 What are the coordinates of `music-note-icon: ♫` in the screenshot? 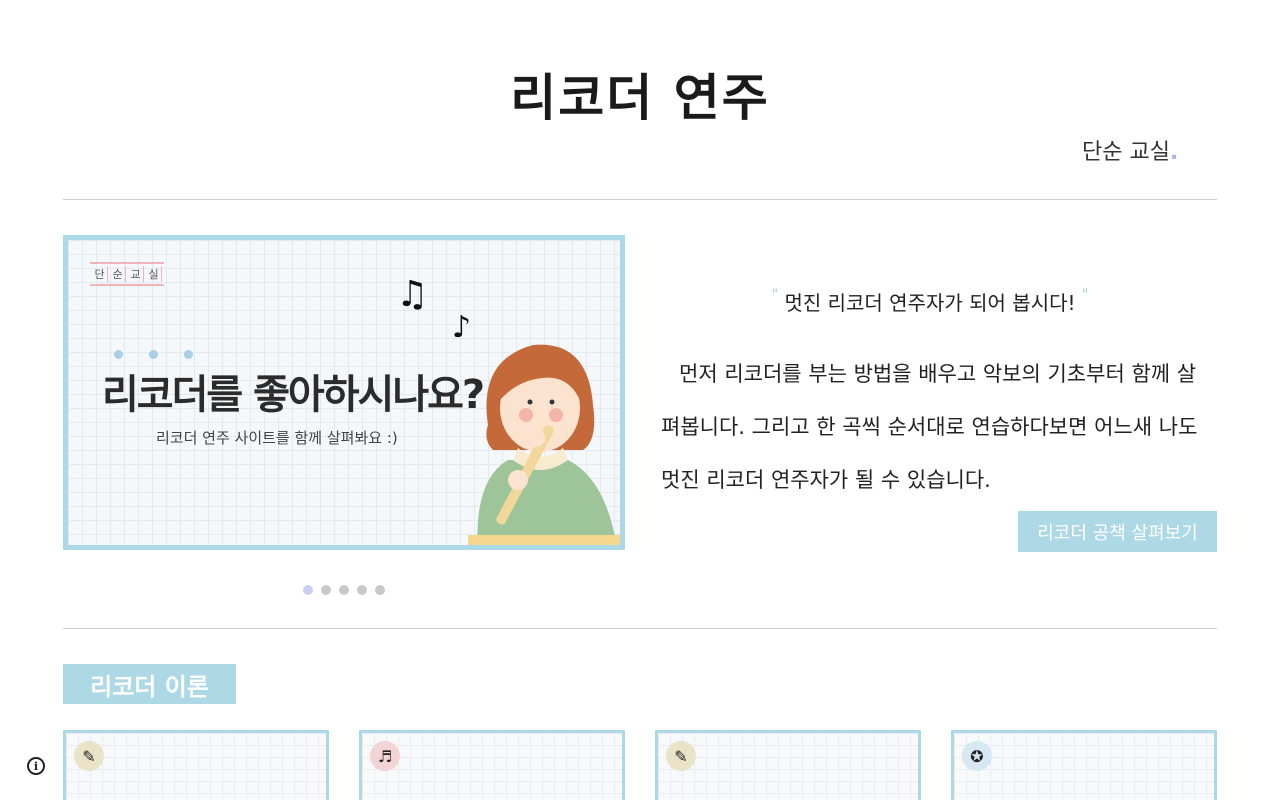 It's located at (412, 294).